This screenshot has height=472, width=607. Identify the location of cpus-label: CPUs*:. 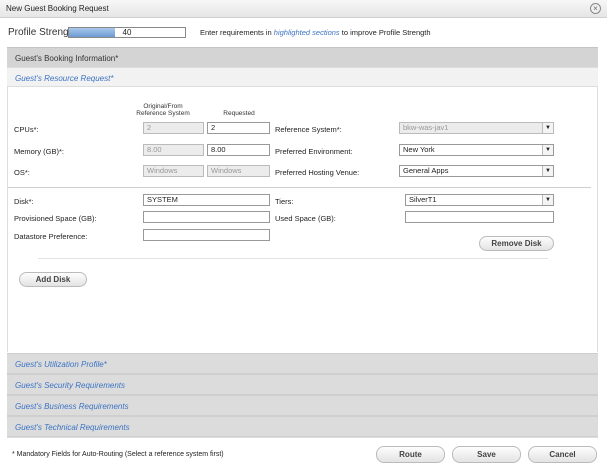
(26, 129).